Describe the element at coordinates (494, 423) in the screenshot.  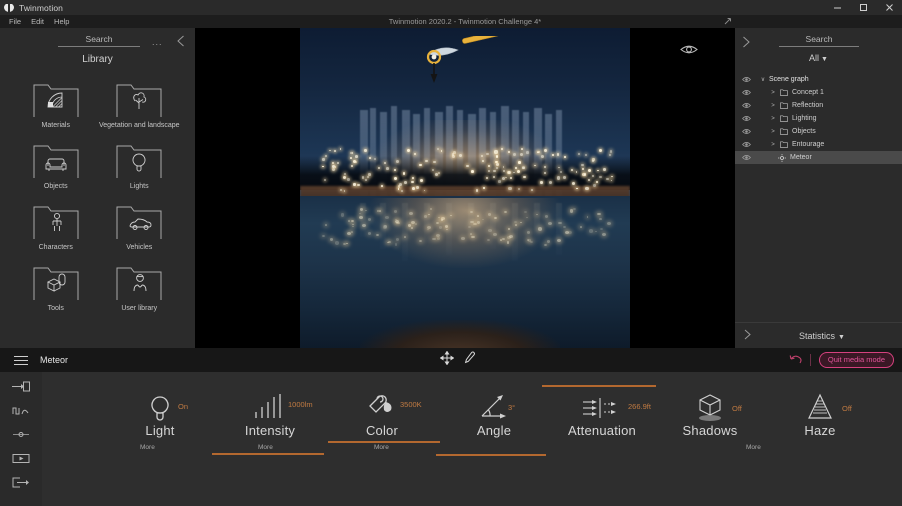
I see `property-angle: 3° Angle` at that location.